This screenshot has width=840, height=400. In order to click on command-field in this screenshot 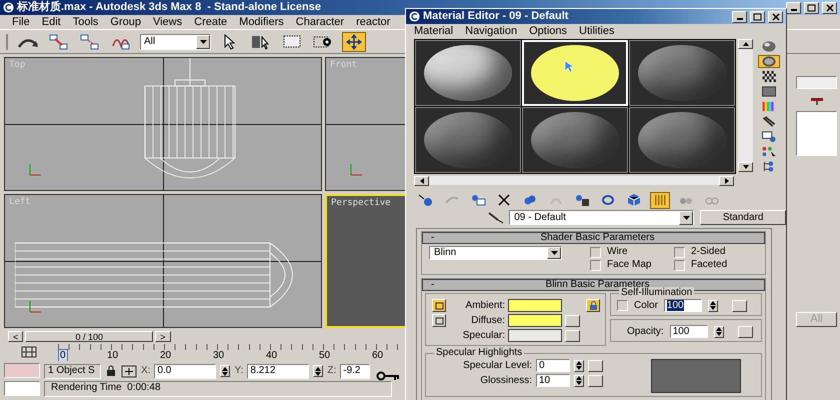, I will do `click(816, 83)`.